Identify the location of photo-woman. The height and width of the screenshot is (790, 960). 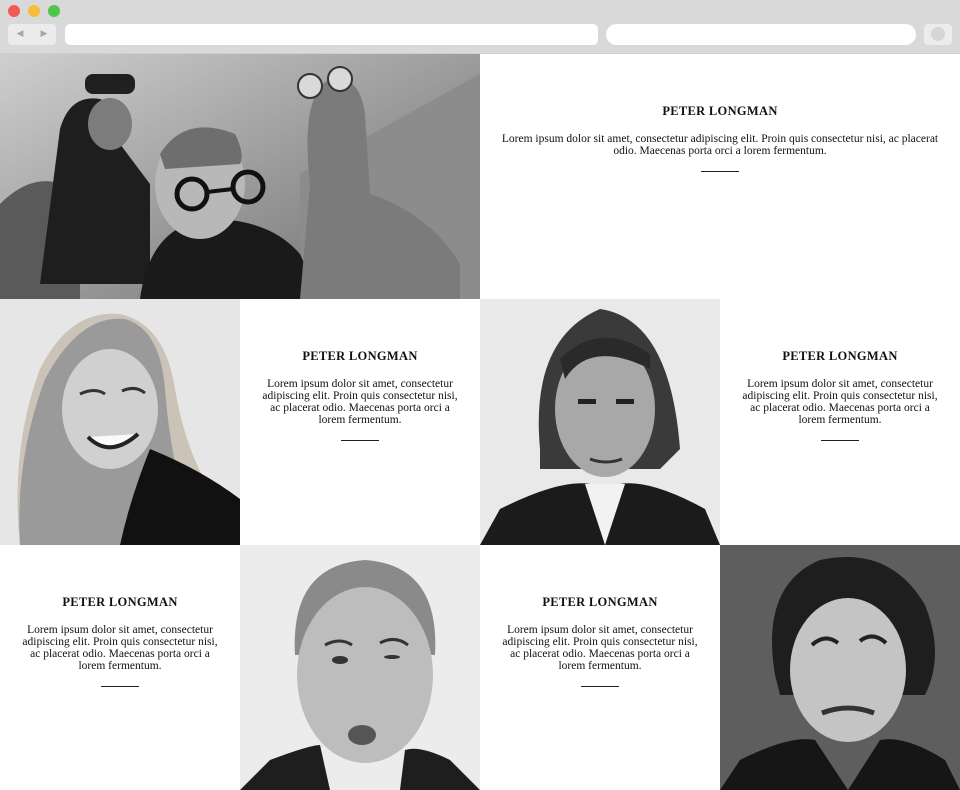
(120, 422).